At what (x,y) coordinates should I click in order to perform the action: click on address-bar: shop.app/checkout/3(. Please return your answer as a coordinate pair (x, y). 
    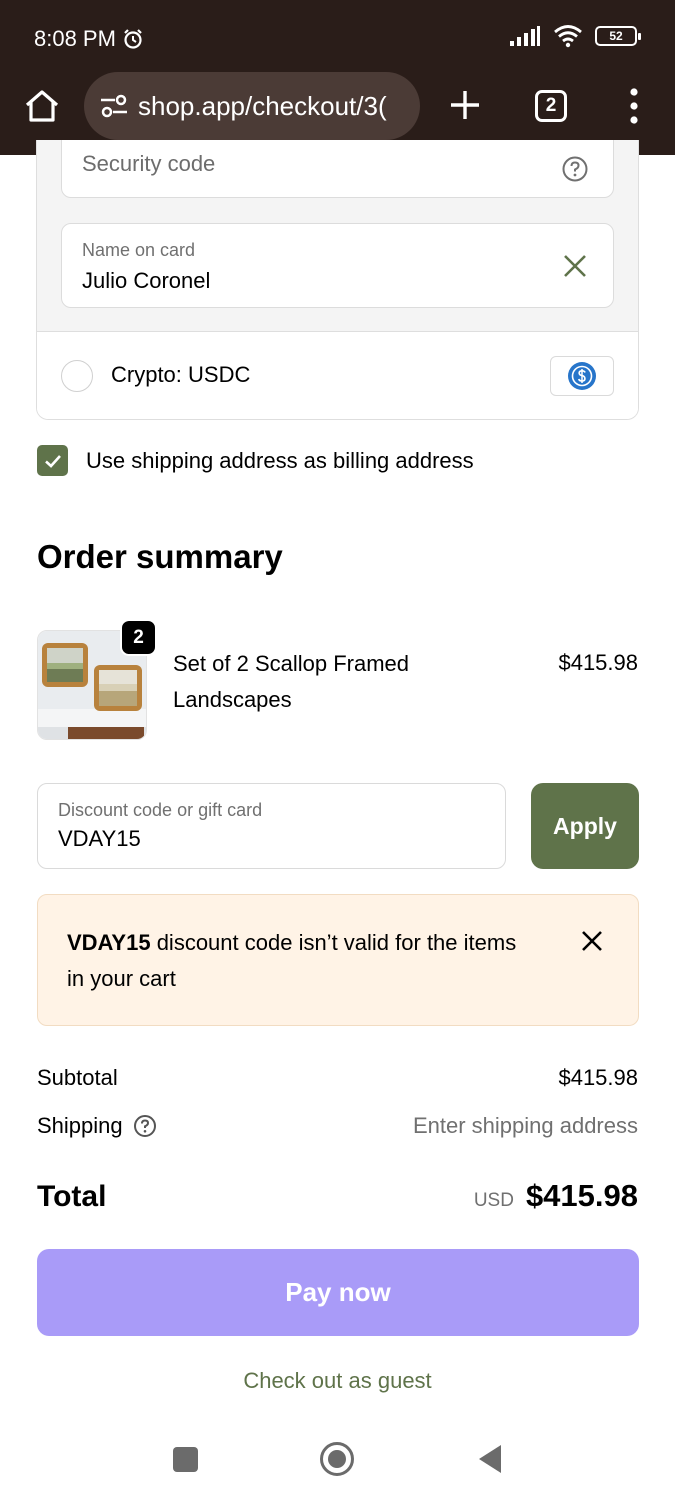
    Looking at the image, I should click on (252, 106).